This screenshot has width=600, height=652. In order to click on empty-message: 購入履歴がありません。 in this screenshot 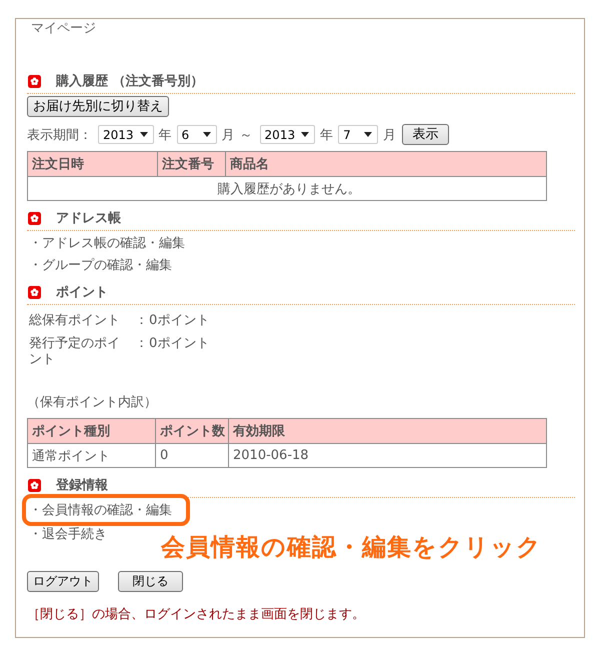, I will do `click(287, 188)`.